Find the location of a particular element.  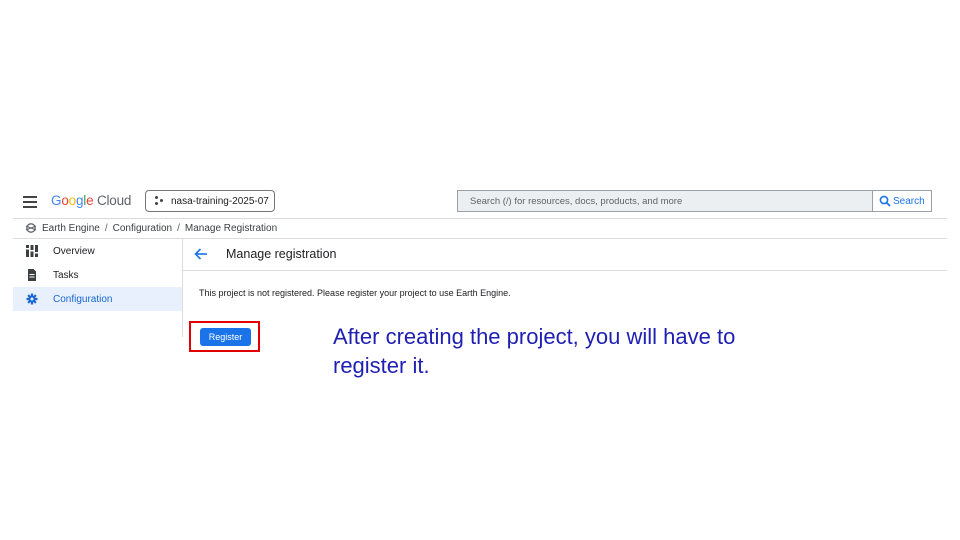

logo-letter: e is located at coordinates (90, 200).